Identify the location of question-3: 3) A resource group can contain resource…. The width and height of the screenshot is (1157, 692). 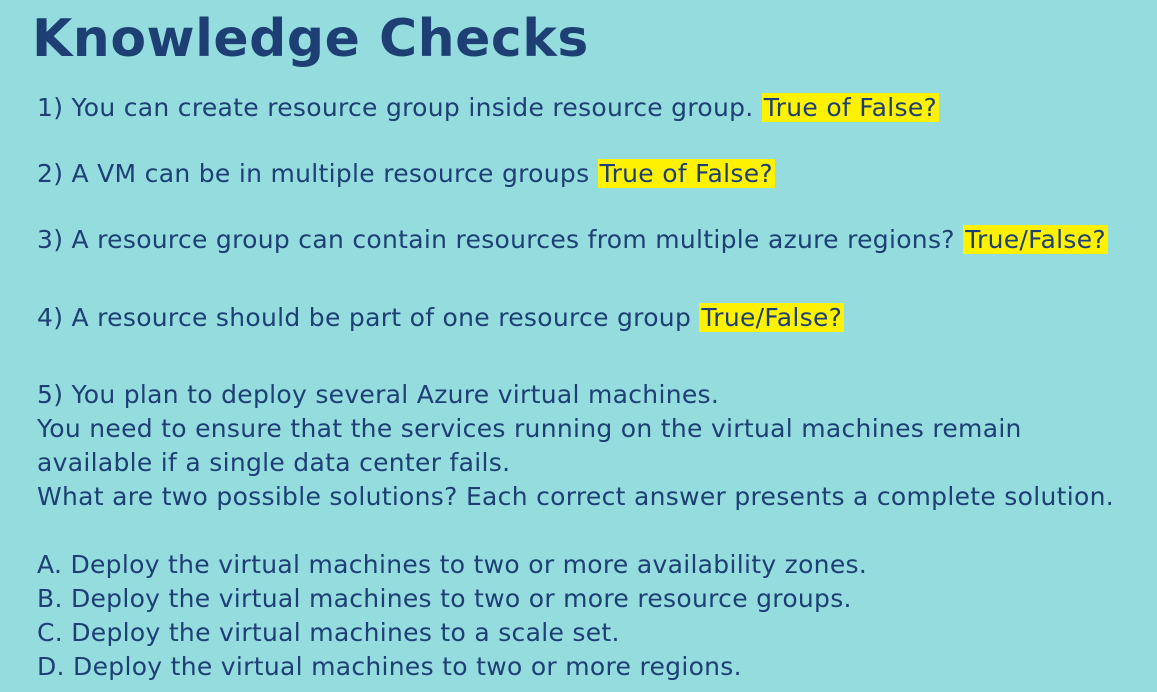
(572, 240).